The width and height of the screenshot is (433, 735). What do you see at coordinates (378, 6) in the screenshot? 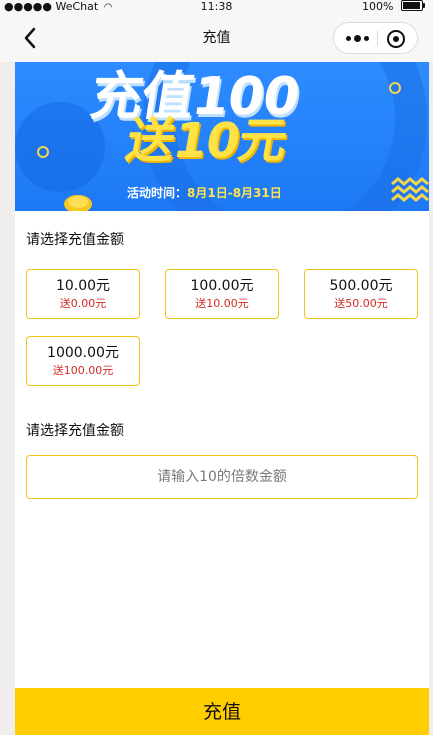
I see `battery-percent: 100%` at bounding box center [378, 6].